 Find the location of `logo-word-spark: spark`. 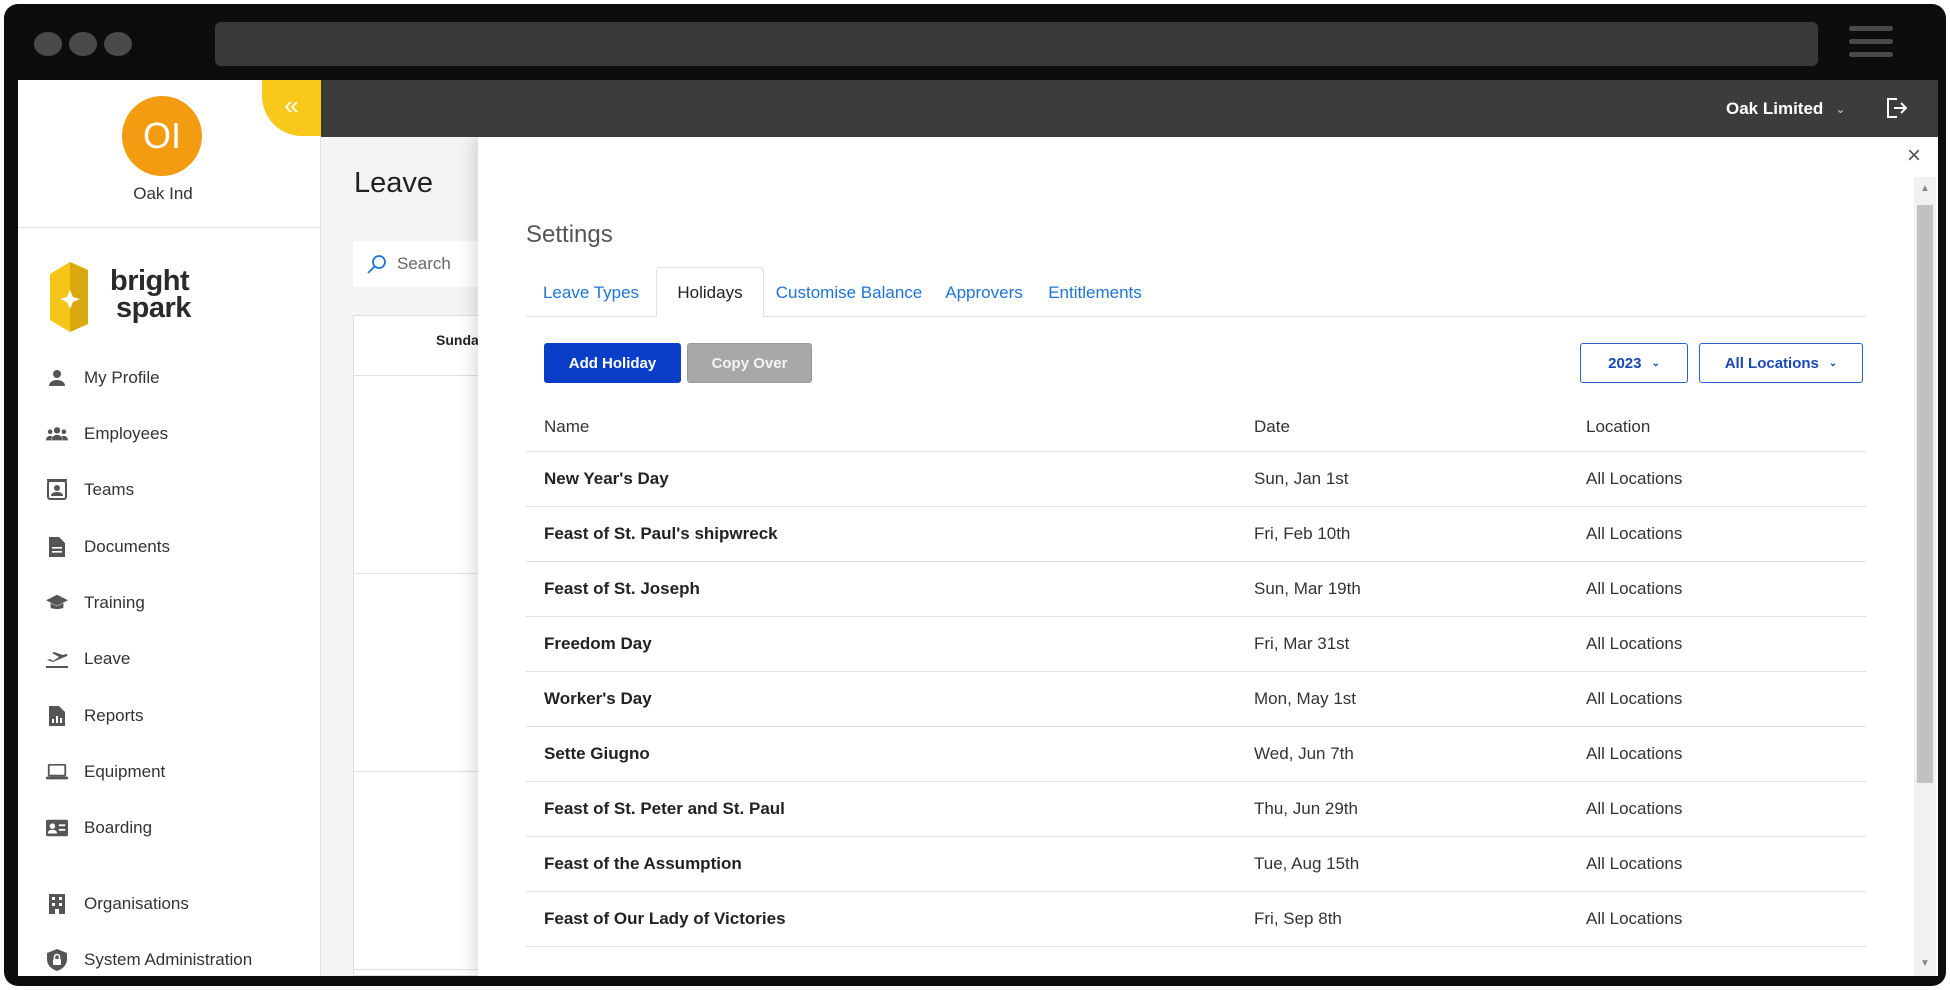

logo-word-spark: spark is located at coordinates (153, 308).